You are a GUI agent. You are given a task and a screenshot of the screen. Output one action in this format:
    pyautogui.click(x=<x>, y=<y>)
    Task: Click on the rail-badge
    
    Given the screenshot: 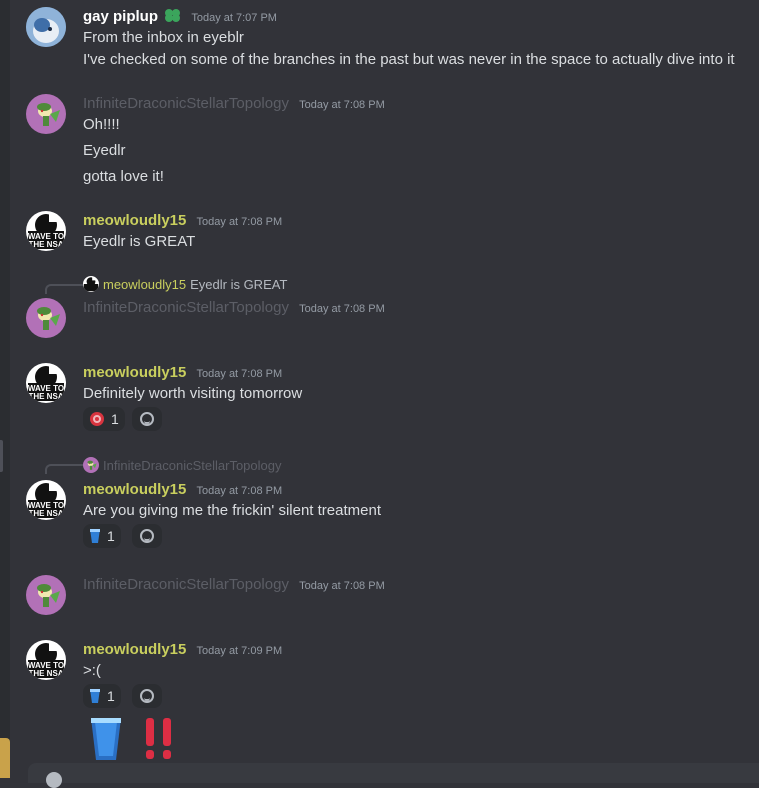 What is the action you would take?
    pyautogui.click(x=5, y=758)
    